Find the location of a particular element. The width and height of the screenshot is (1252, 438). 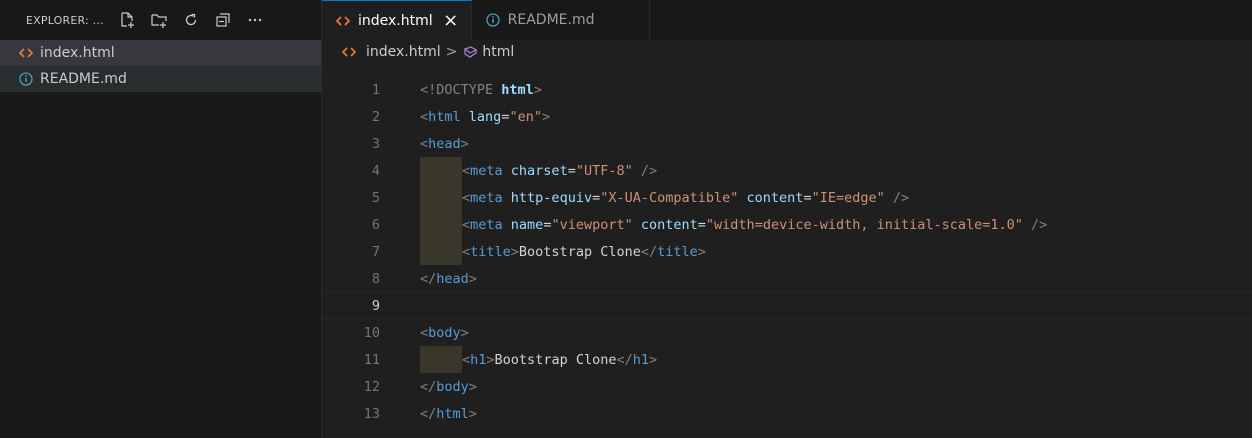

tab-readme-md: README.md is located at coordinates (561, 20).